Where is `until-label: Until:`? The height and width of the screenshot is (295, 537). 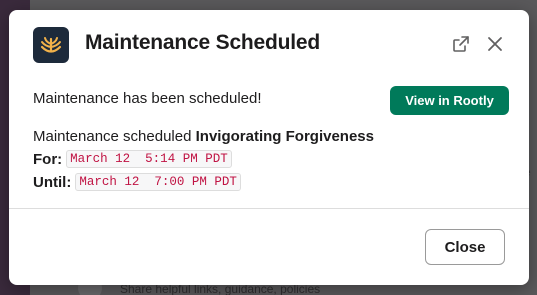 until-label: Until: is located at coordinates (52, 182).